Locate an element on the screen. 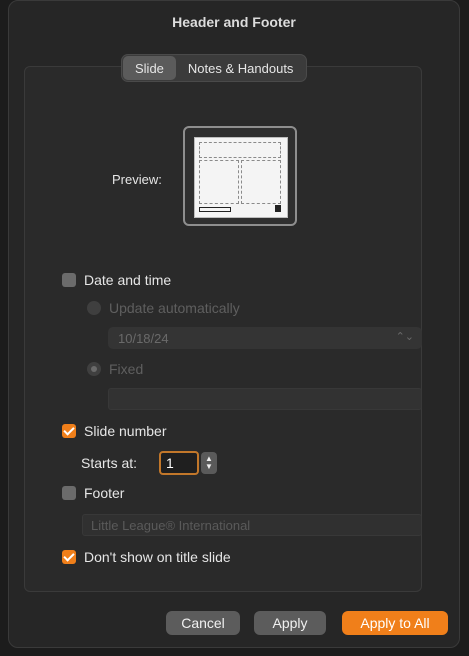 The height and width of the screenshot is (656, 469). footer-label: Footer is located at coordinates (104, 493).